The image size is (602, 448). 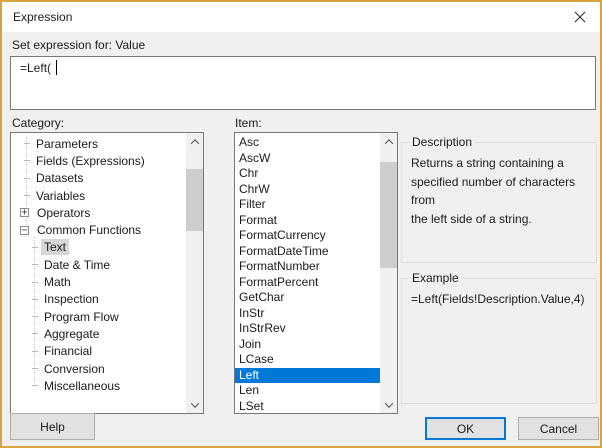 What do you see at coordinates (98, 247) in the screenshot?
I see `tree-item-text: Text` at bounding box center [98, 247].